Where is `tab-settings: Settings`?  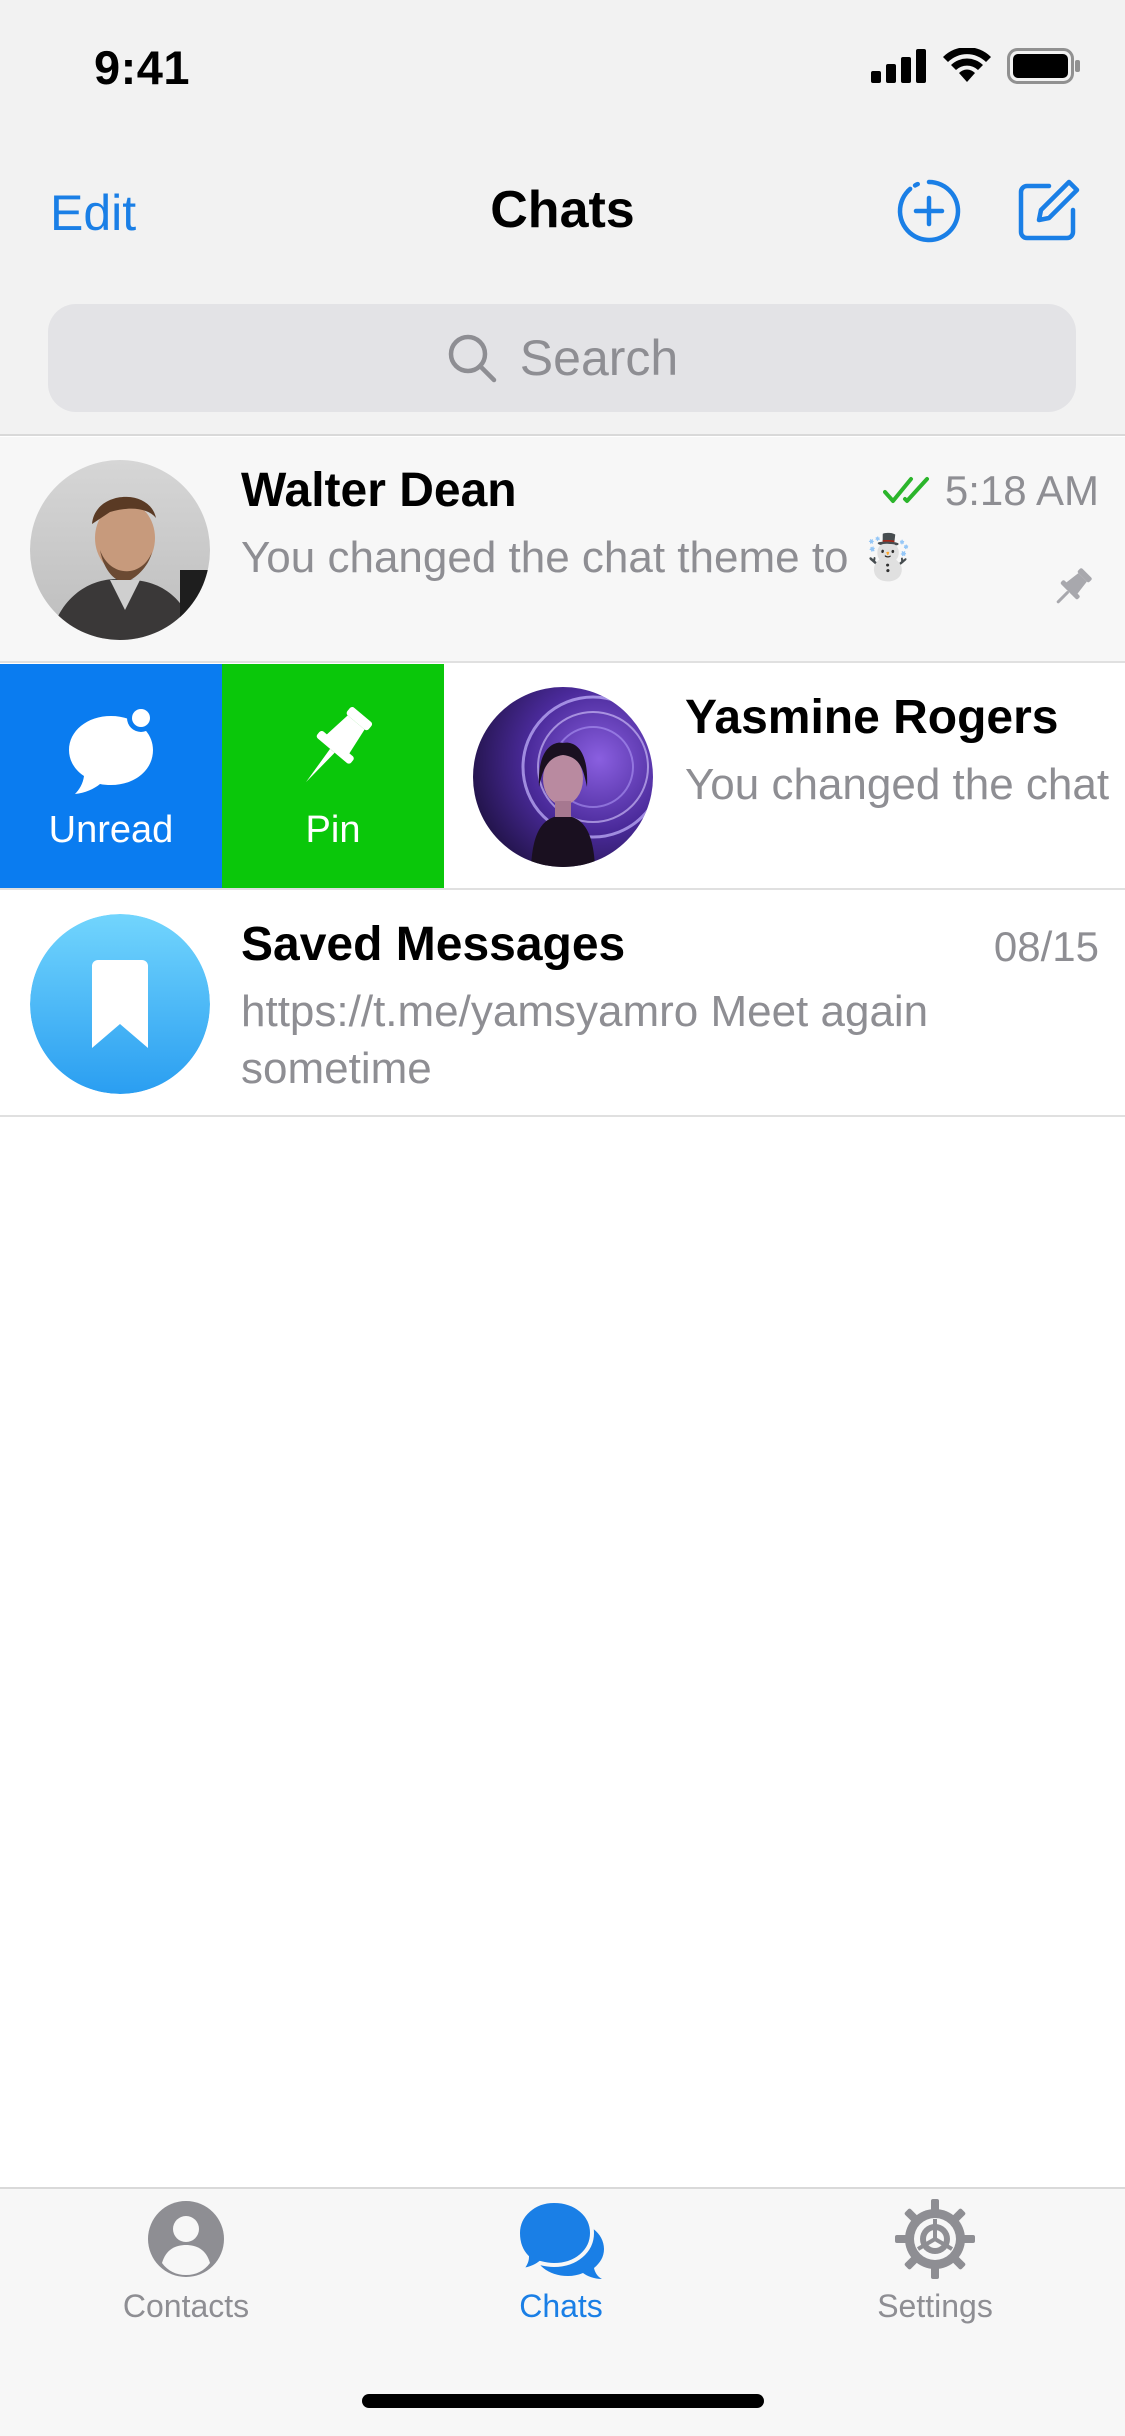 tab-settings: Settings is located at coordinates (935, 2262).